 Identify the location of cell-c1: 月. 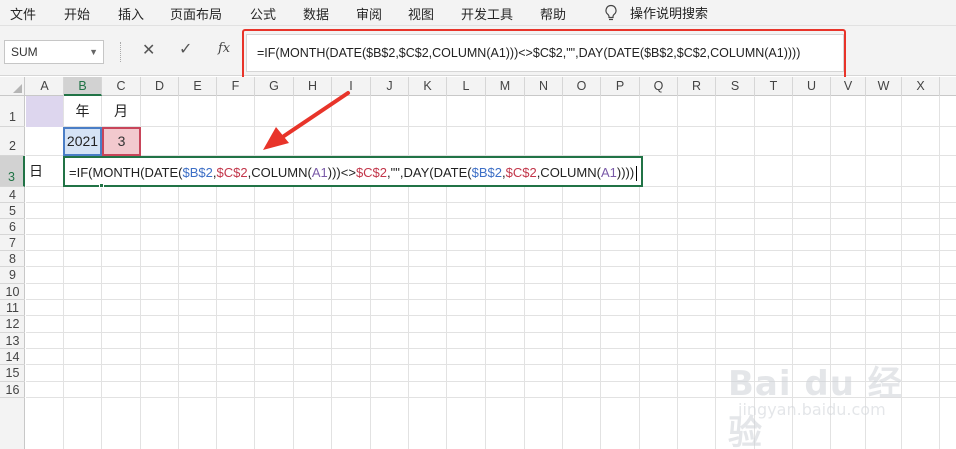
(121, 111).